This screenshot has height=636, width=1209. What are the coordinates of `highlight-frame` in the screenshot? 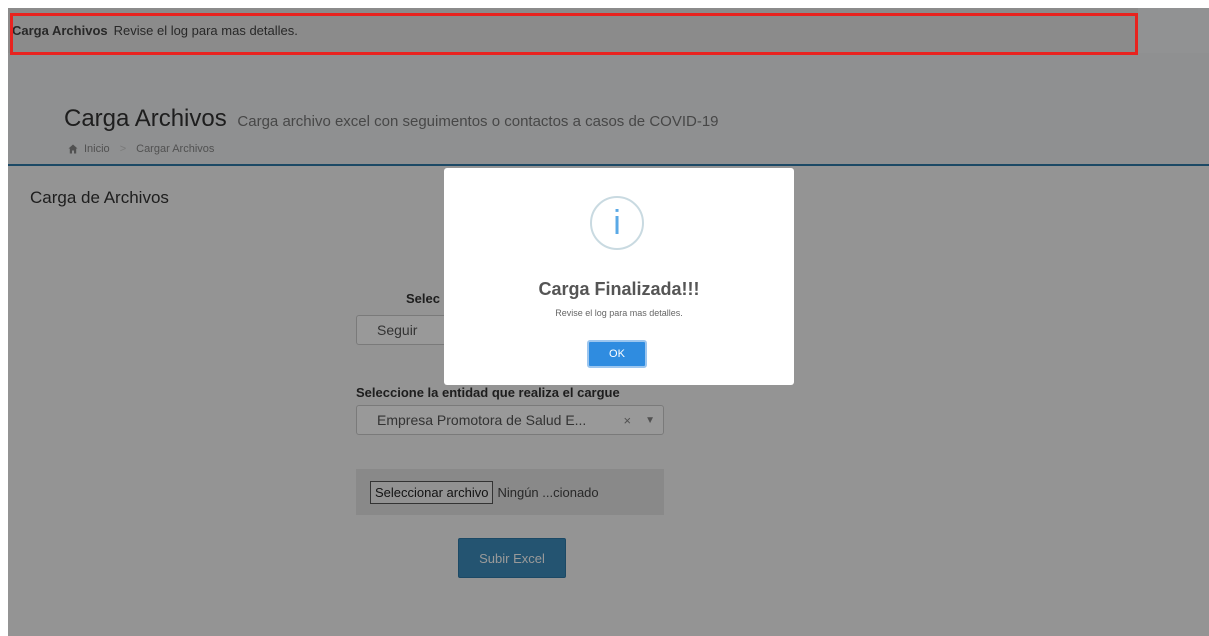 It's located at (574, 34).